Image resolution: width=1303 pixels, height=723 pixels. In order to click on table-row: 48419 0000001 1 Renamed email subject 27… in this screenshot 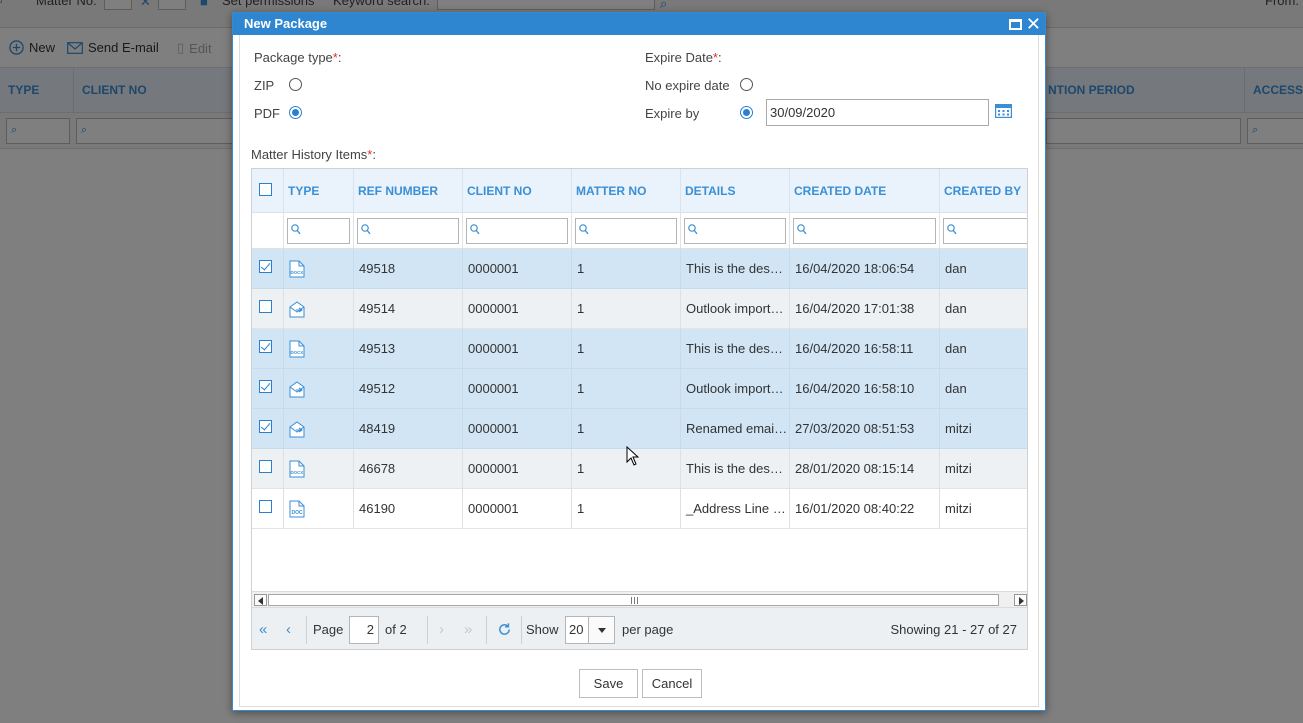, I will do `click(639, 429)`.